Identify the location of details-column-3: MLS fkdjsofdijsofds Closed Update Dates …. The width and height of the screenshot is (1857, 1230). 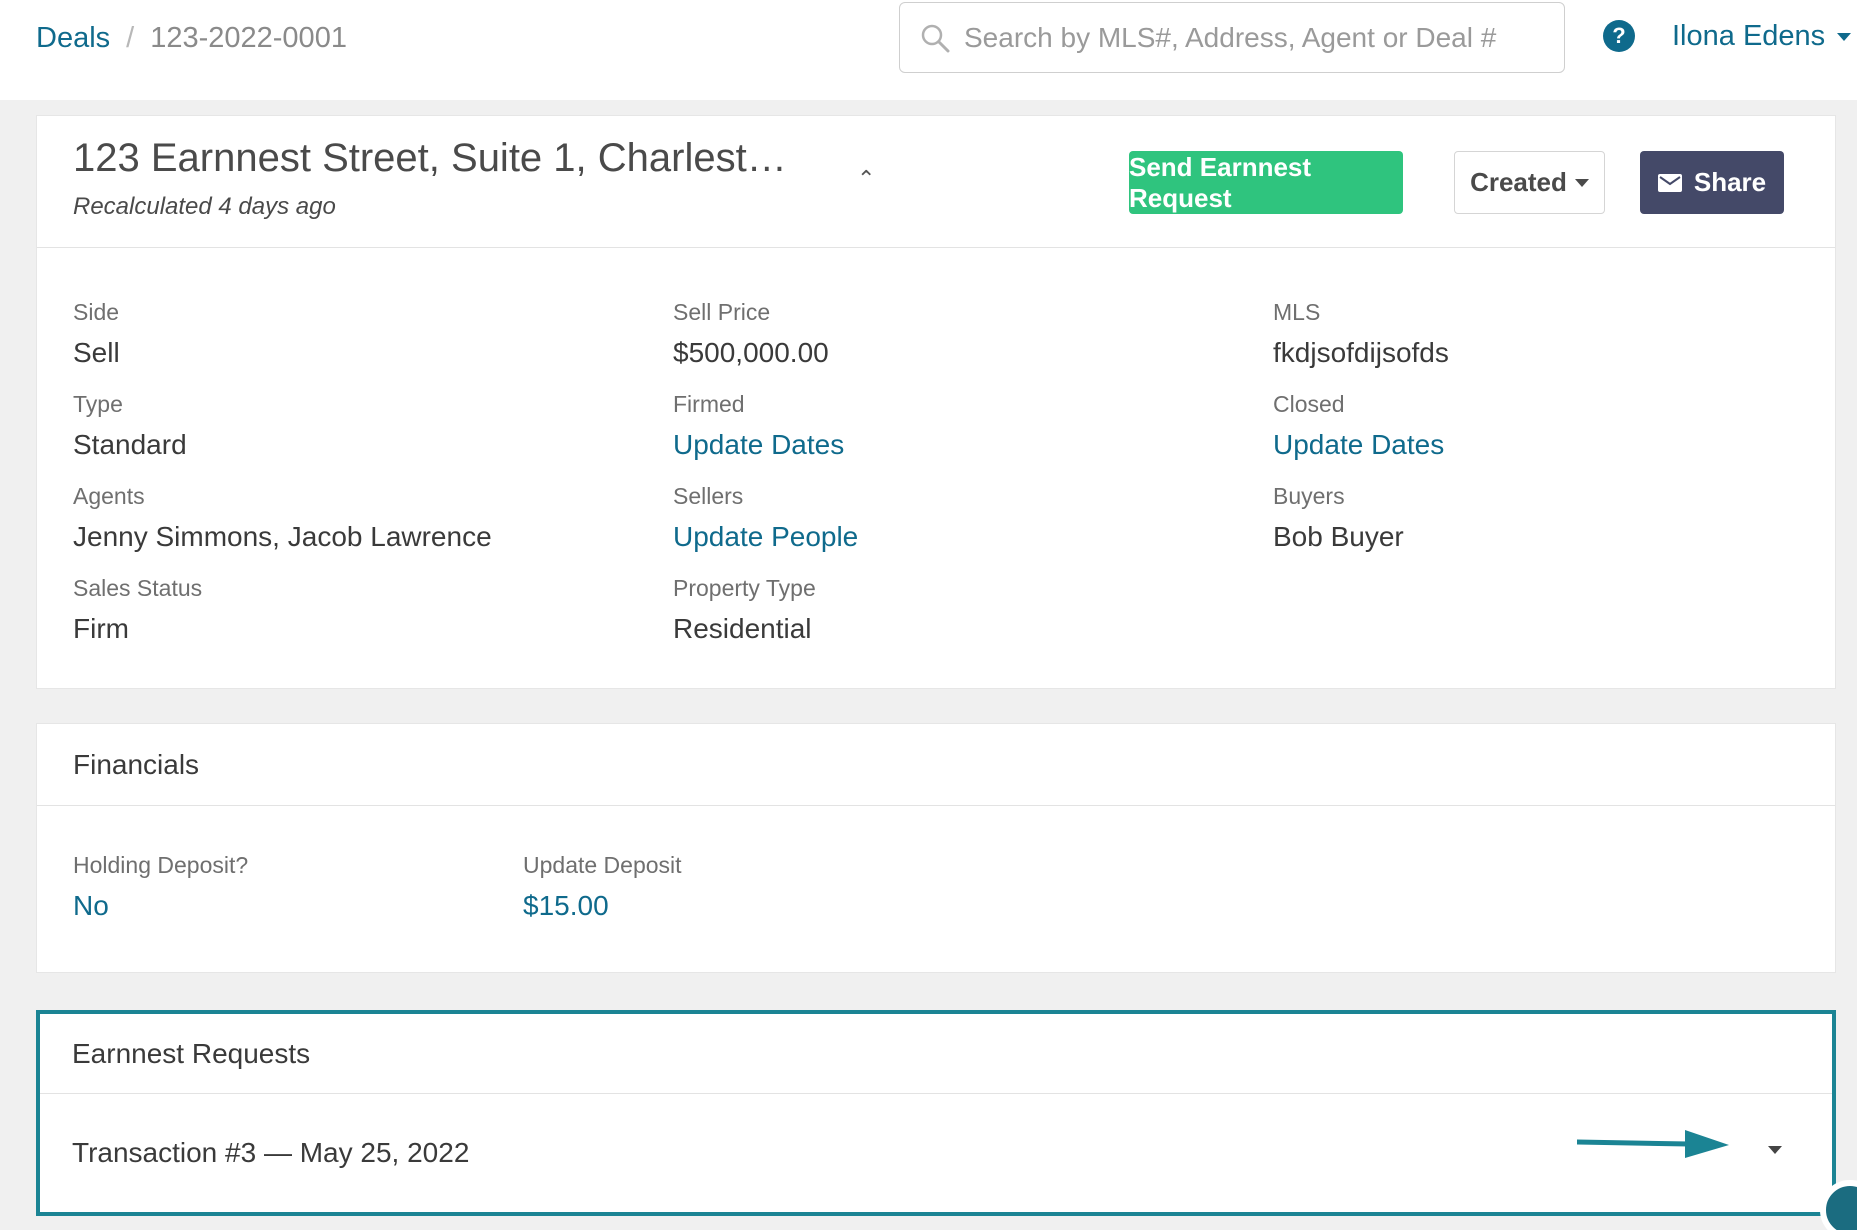
(1553, 429).